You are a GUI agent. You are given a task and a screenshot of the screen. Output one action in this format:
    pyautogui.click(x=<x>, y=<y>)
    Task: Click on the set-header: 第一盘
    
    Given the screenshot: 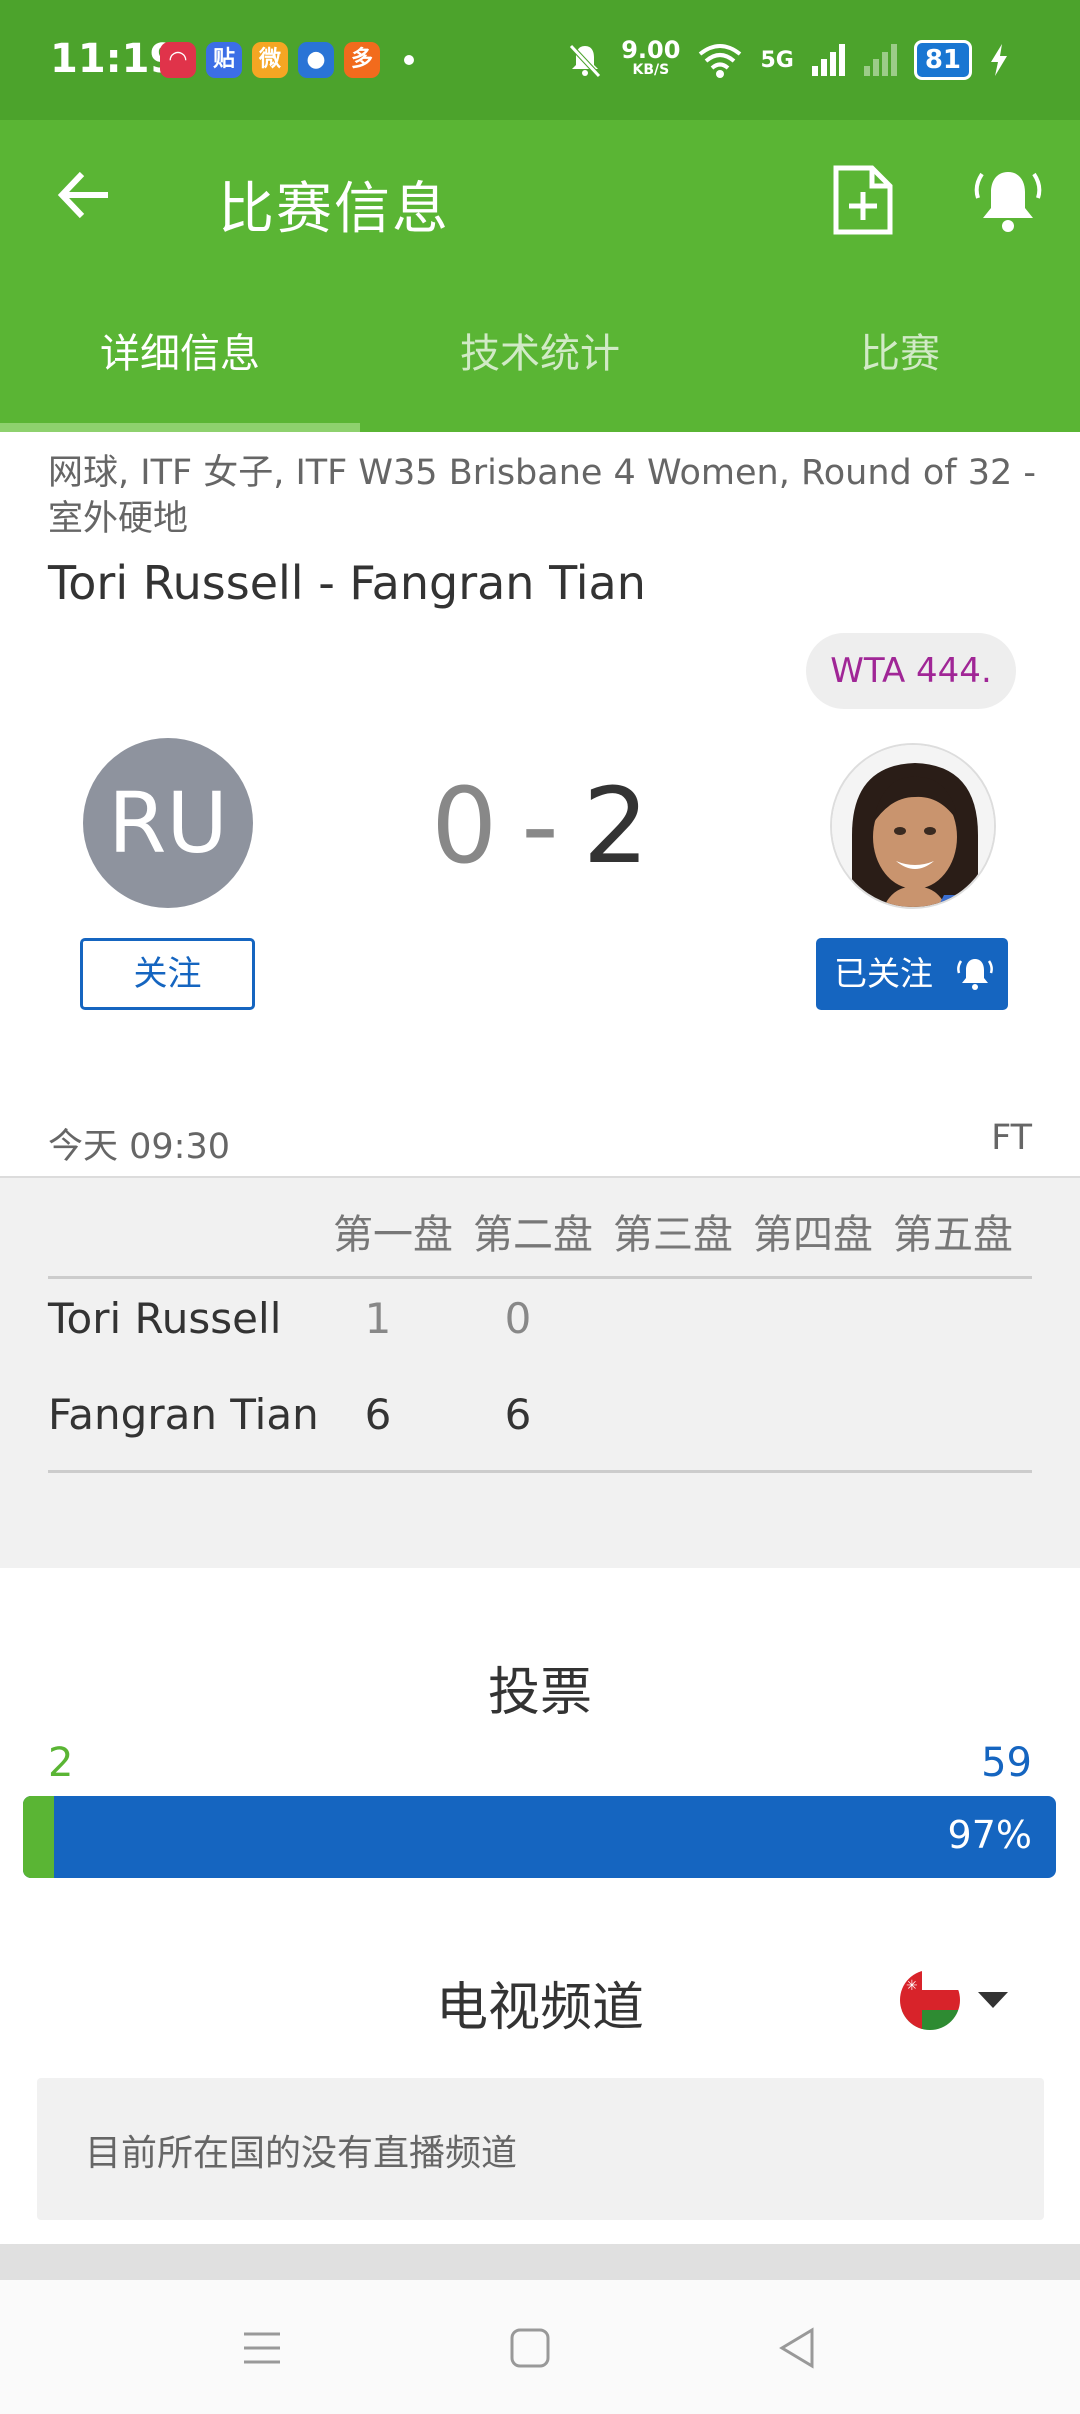 What is the action you would take?
    pyautogui.click(x=393, y=1235)
    